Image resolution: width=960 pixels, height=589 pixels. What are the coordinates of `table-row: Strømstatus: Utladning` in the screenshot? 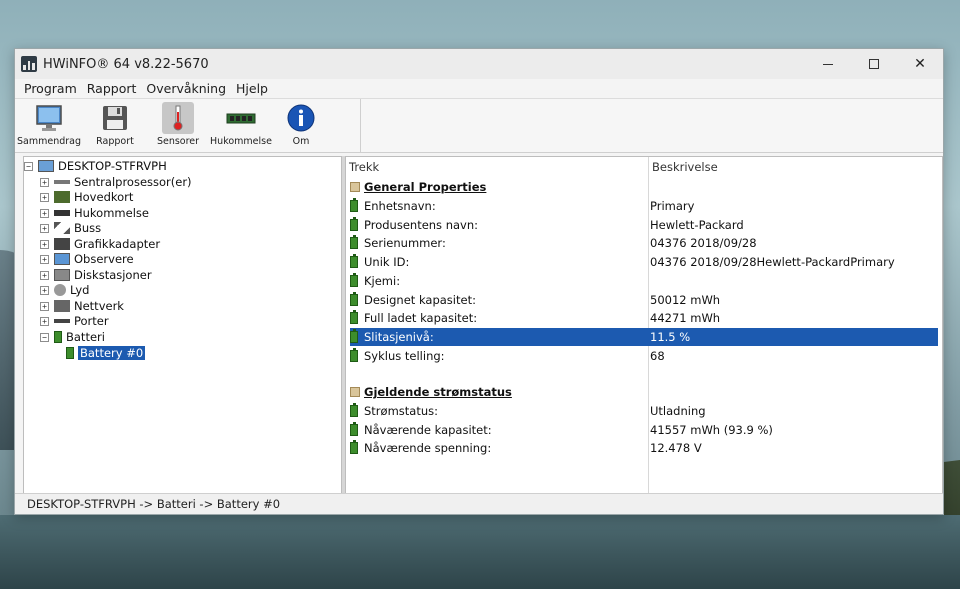 It's located at (644, 411).